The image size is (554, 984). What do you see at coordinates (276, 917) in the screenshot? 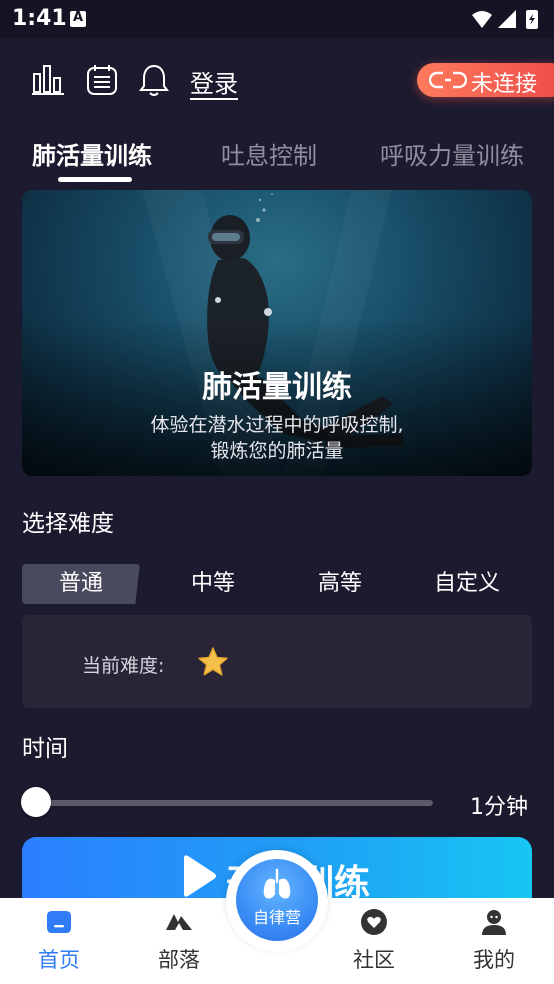
I see `self-discipline-camp-label: 自律营` at bounding box center [276, 917].